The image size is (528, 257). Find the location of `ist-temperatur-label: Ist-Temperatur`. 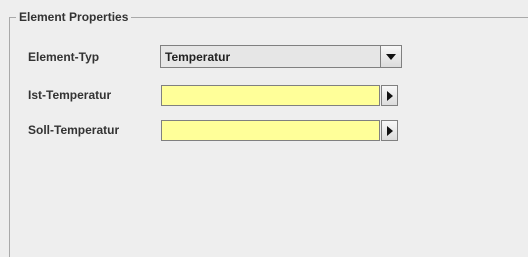

ist-temperatur-label: Ist-Temperatur is located at coordinates (70, 95).